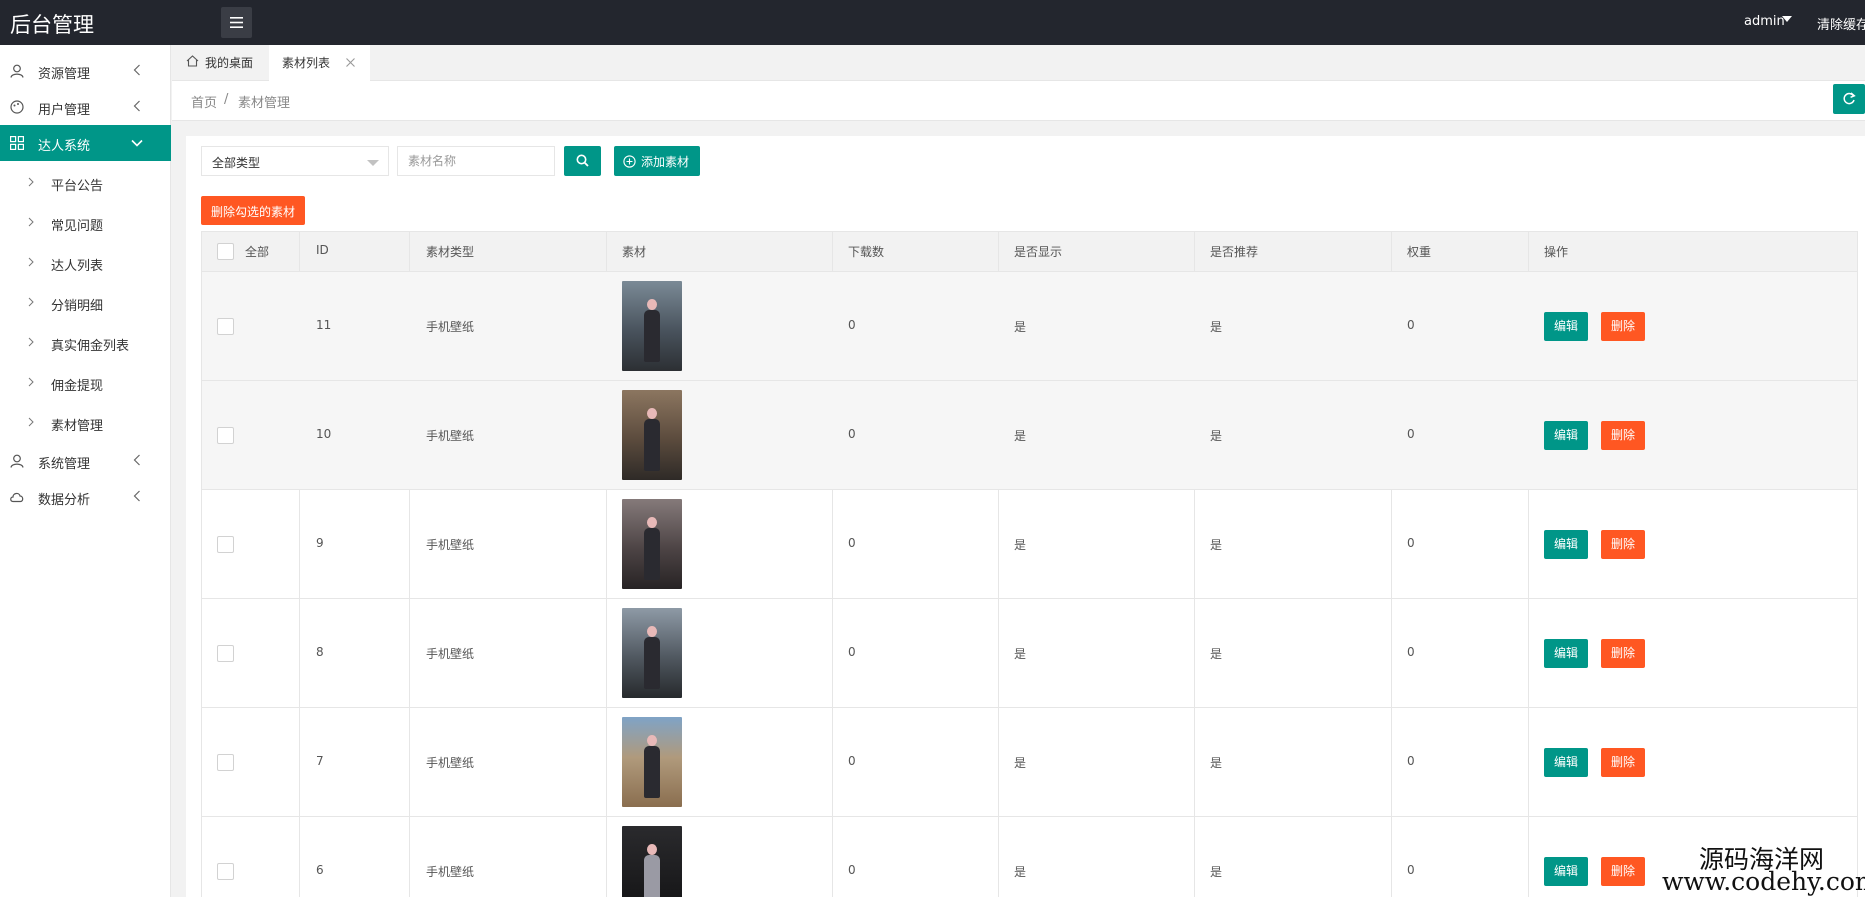 Image resolution: width=1865 pixels, height=897 pixels. Describe the element at coordinates (85, 461) in the screenshot. I see `sidebar-item-system: 系统管理` at that location.